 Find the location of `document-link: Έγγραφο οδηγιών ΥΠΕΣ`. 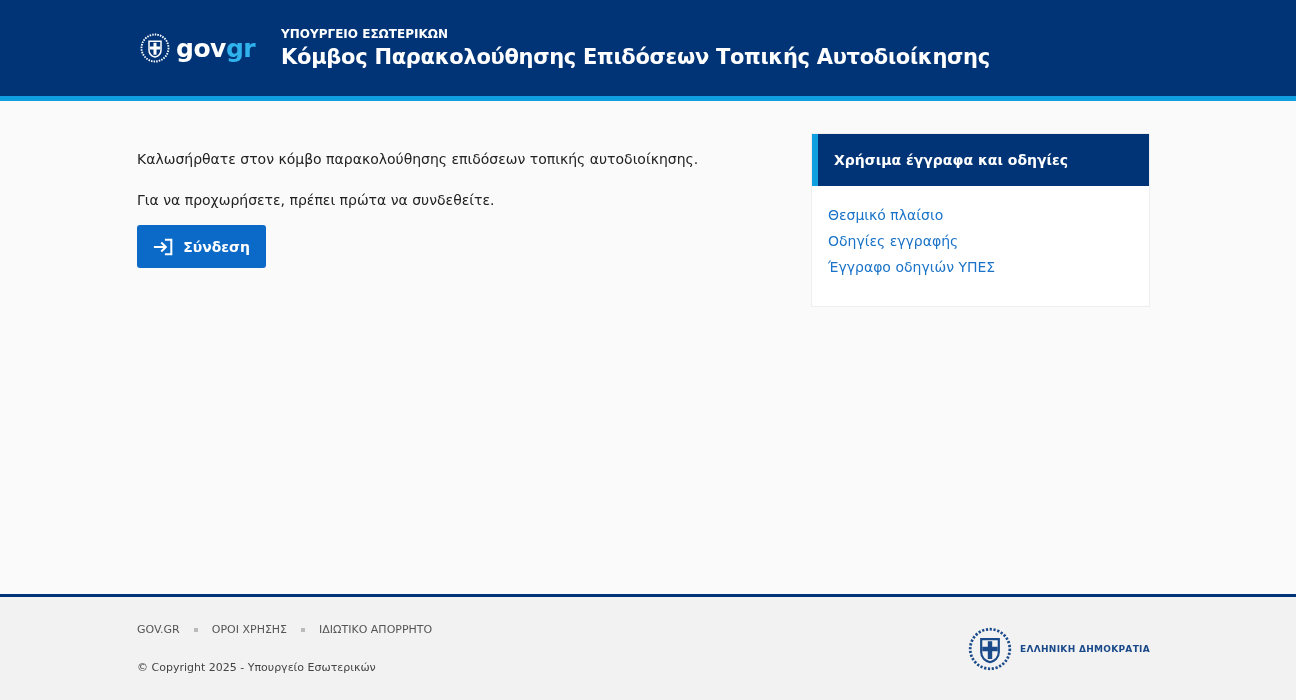

document-link: Έγγραφο οδηγιών ΥΠΕΣ is located at coordinates (980, 267).